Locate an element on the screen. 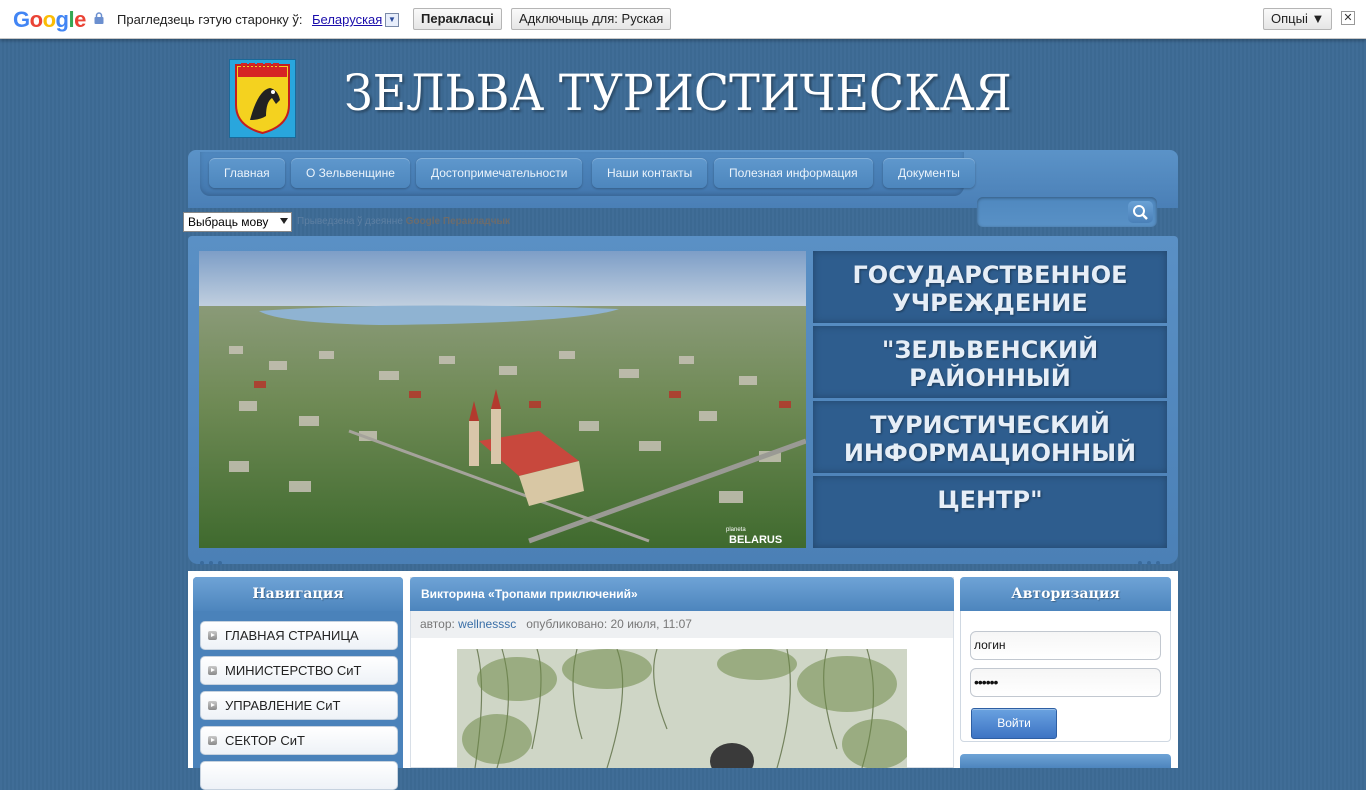  nav-item-about: О Зельвенщине is located at coordinates (350, 173).